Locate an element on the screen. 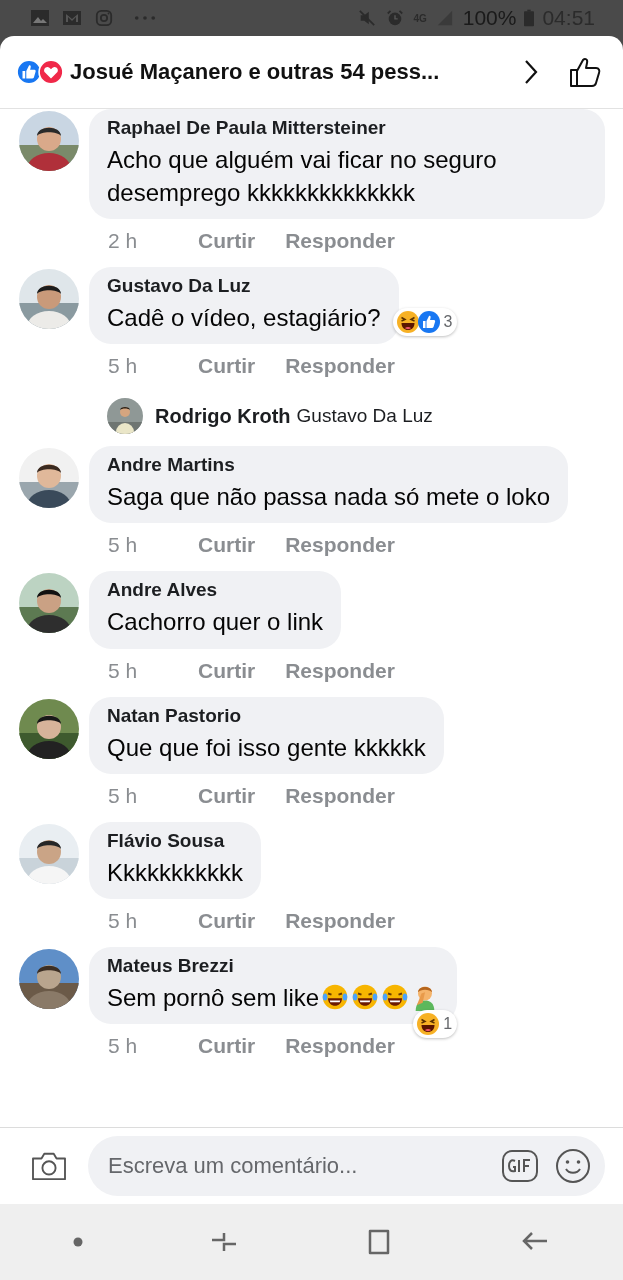 The width and height of the screenshot is (623, 1280). reply-text: Gustavo Da Luz is located at coordinates (364, 416).